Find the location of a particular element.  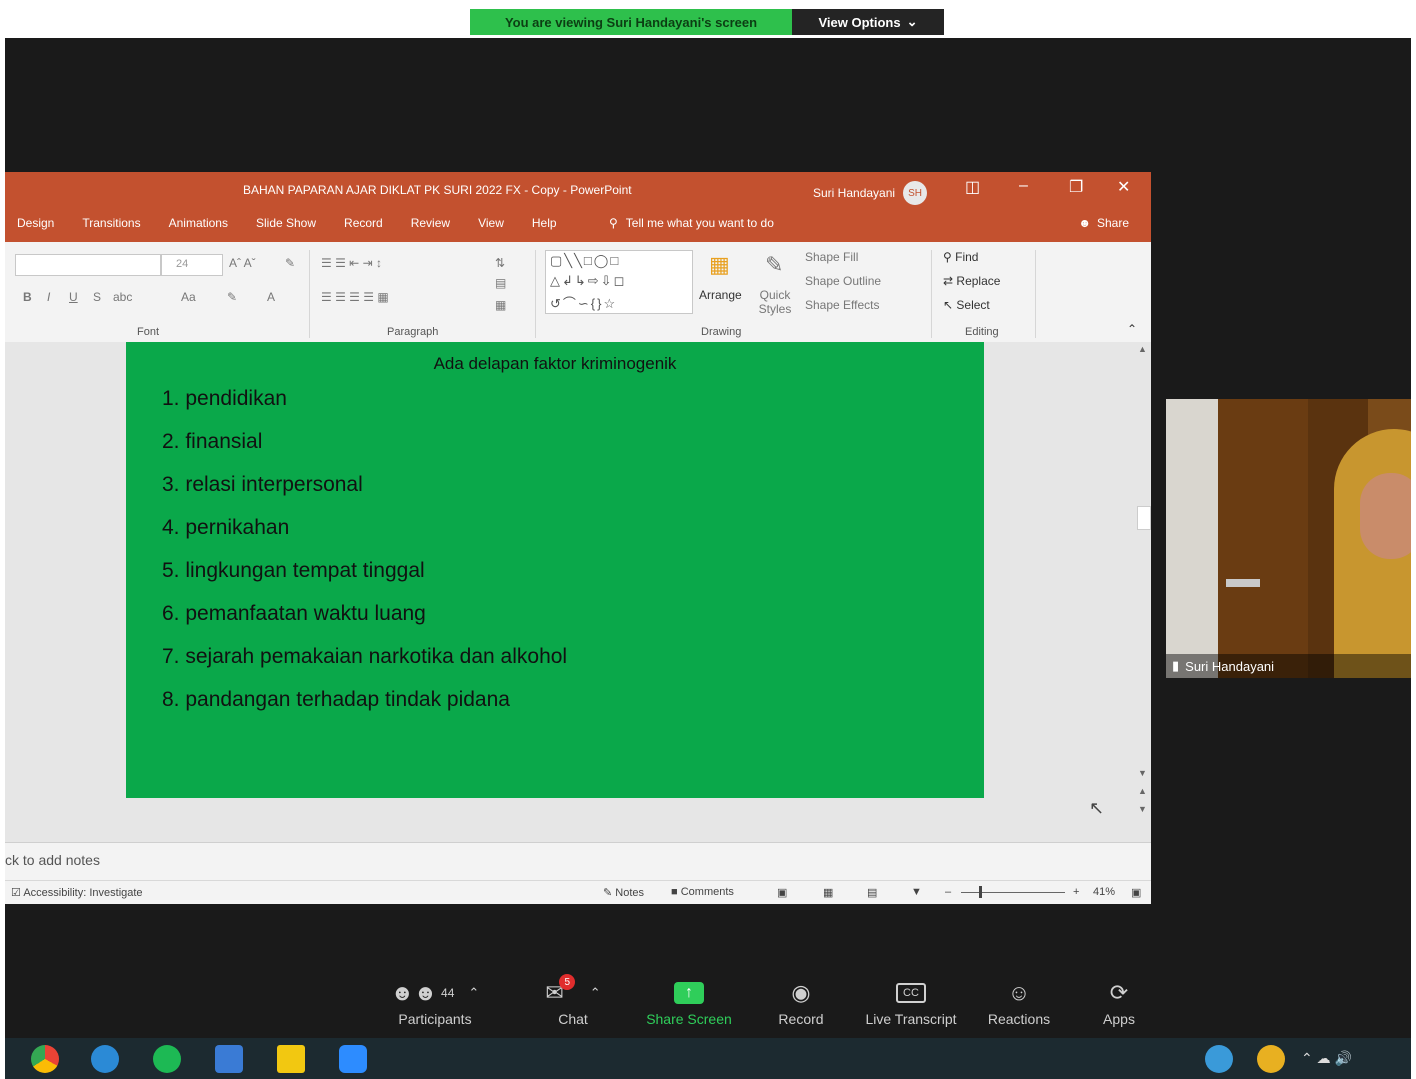

quick-styles-button: Quick Styles is located at coordinates (775, 302).